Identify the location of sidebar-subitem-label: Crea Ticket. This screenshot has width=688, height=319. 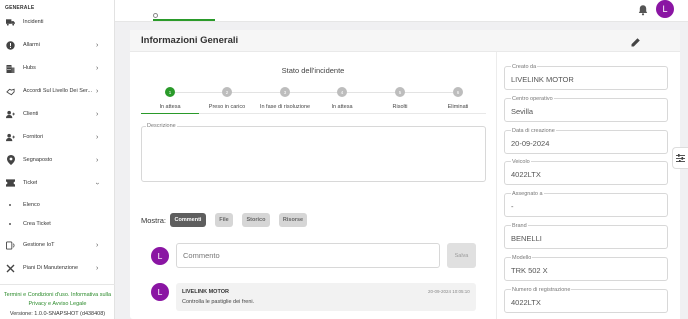
(37, 224).